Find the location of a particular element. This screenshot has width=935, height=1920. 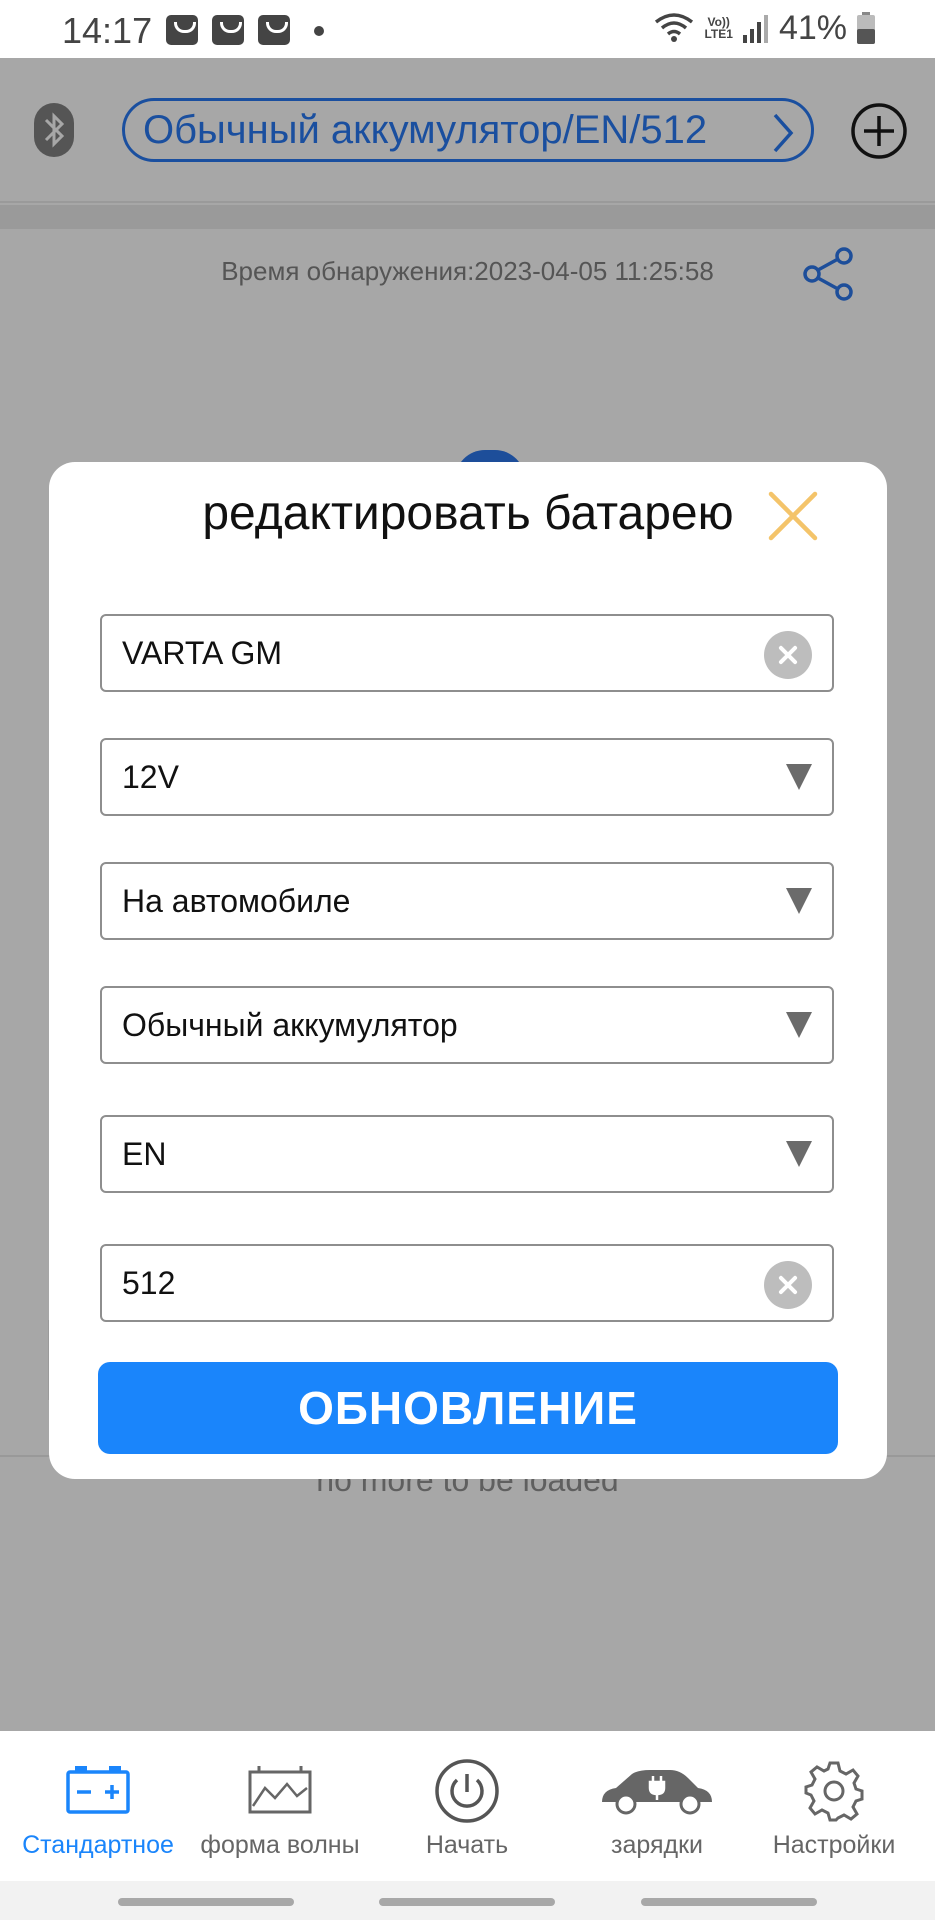

close-icon is located at coordinates (793, 516).